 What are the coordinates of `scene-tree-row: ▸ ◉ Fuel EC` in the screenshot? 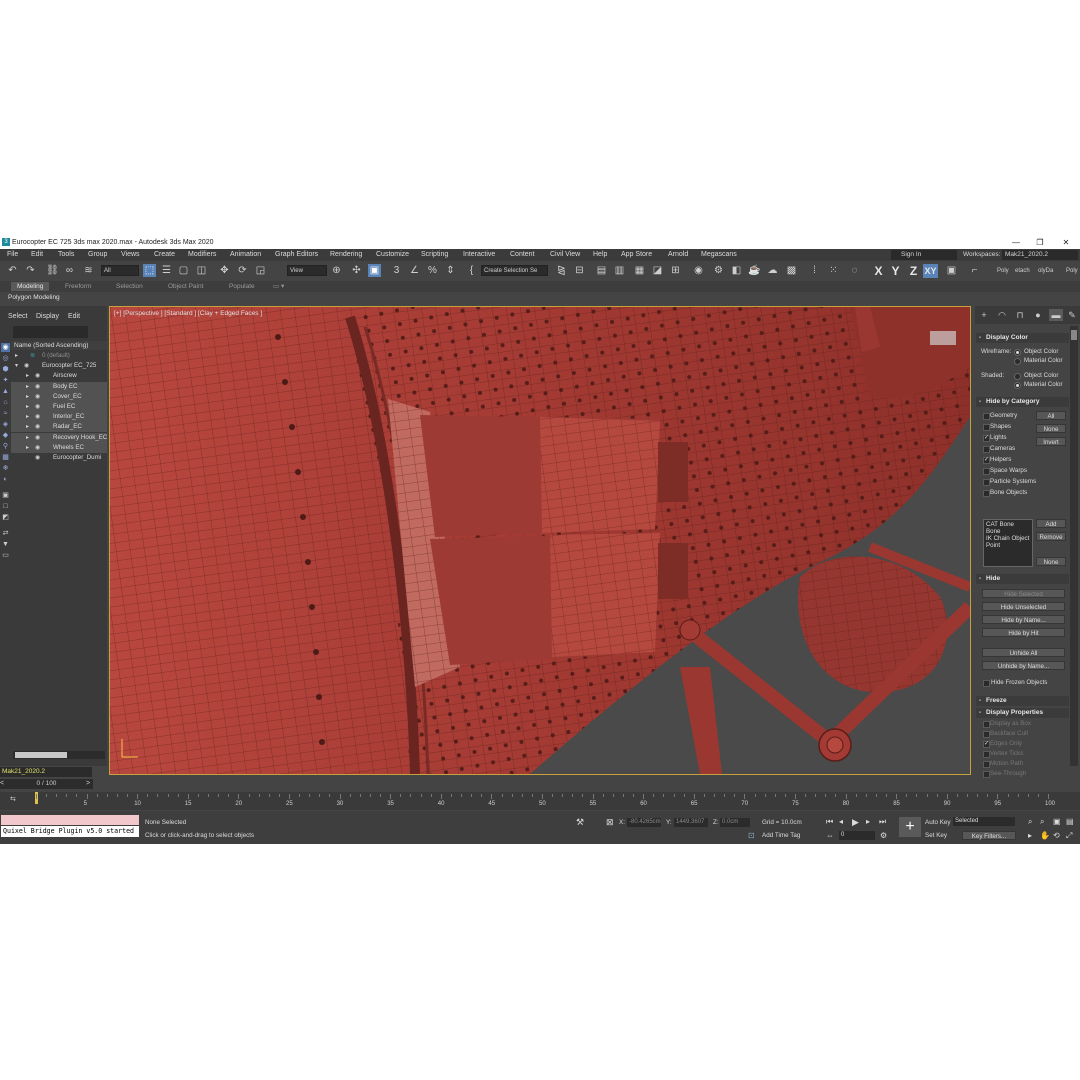 It's located at (59, 407).